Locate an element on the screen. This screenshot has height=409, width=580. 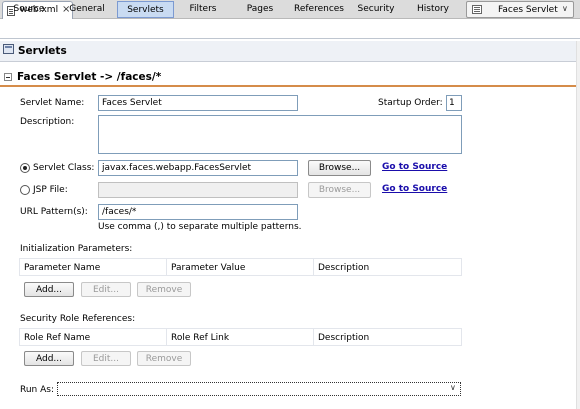
jsp-file-radio is located at coordinates (25, 190).